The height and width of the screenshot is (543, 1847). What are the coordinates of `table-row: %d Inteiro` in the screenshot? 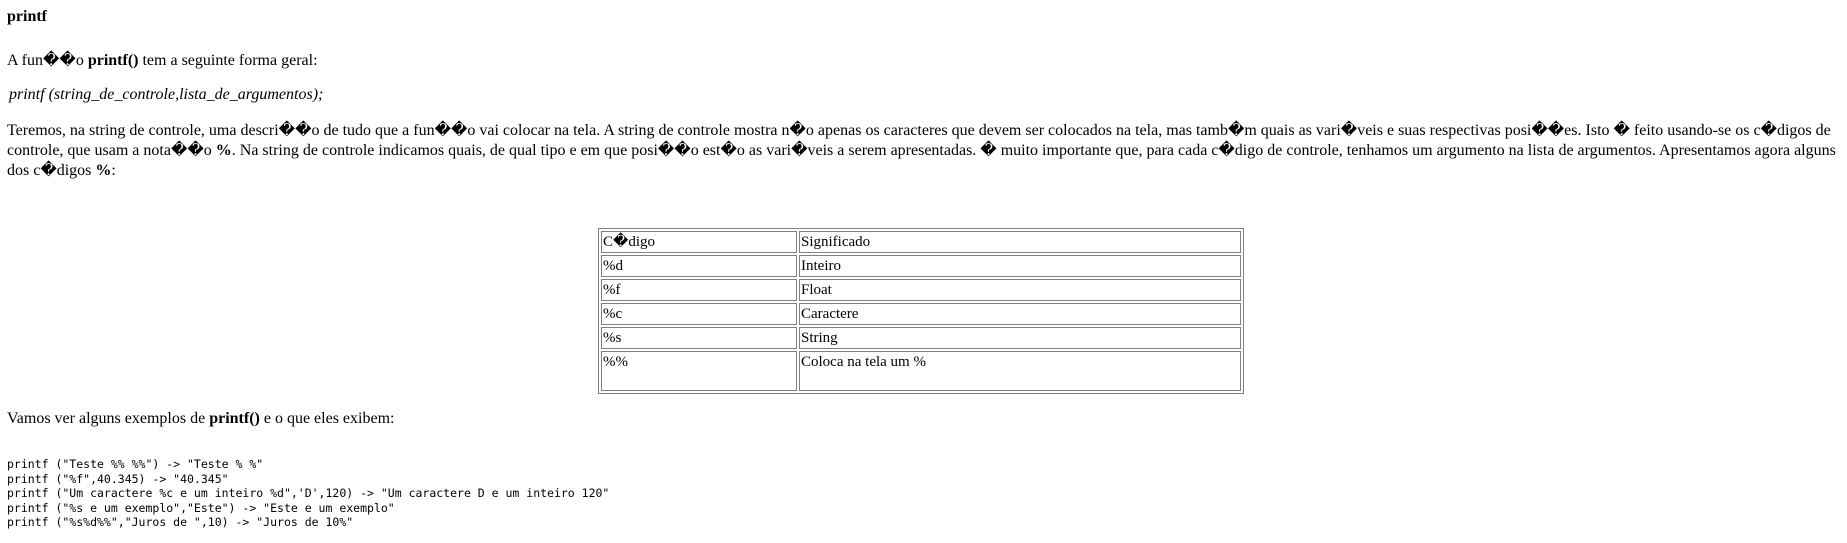 It's located at (921, 266).